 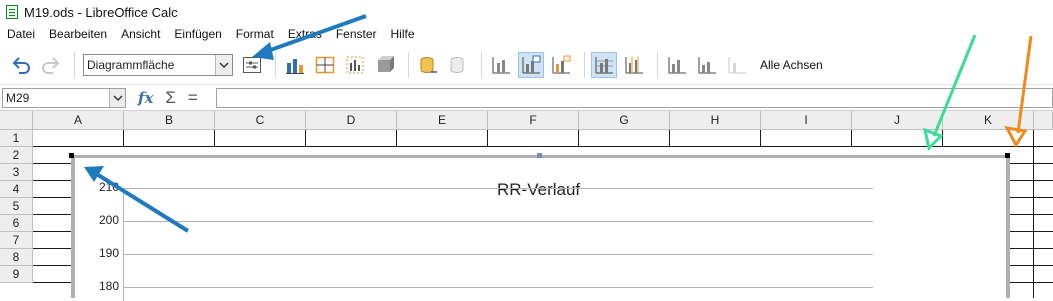 I want to click on row-header-1: 1, so click(x=16, y=138).